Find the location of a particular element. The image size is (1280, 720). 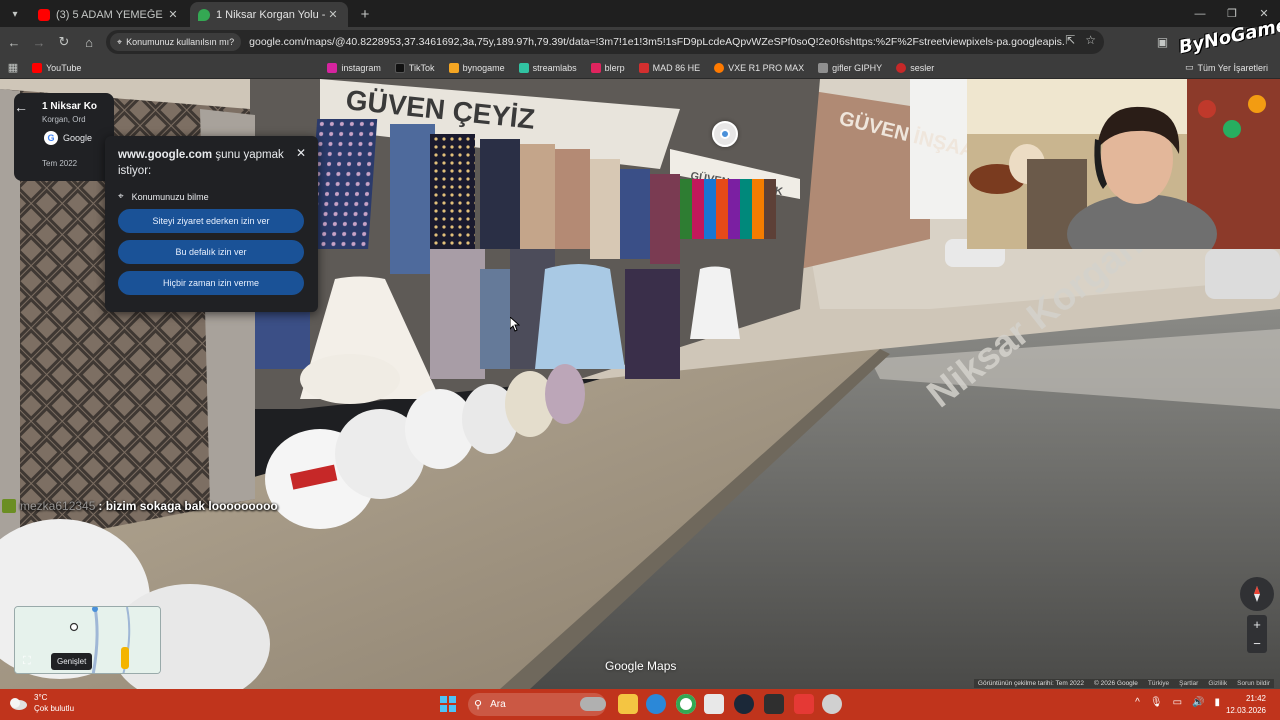

never-allow-button: Hiçbir zaman izin verme is located at coordinates (211, 283).